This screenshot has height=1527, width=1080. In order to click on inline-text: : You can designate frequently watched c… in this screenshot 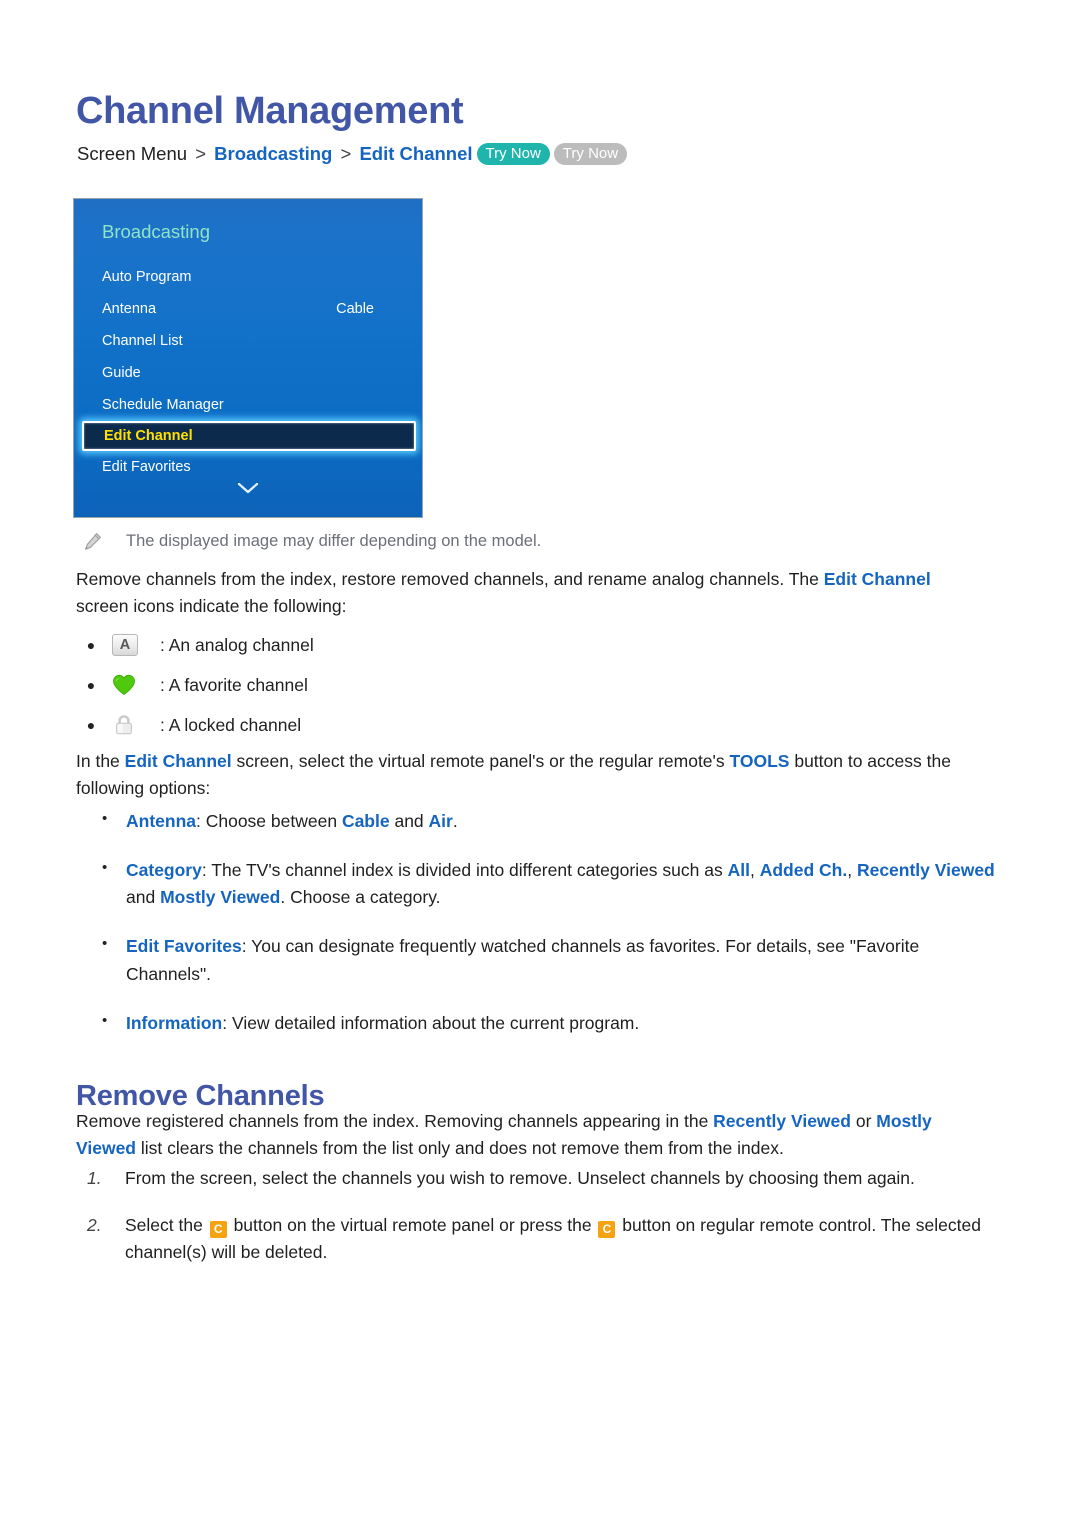, I will do `click(523, 960)`.